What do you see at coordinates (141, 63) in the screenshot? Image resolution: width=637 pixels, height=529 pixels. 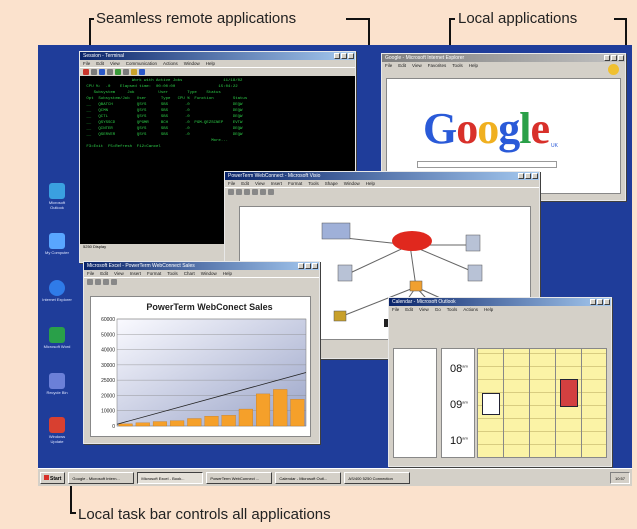 I see `menu-item: Communication` at bounding box center [141, 63].